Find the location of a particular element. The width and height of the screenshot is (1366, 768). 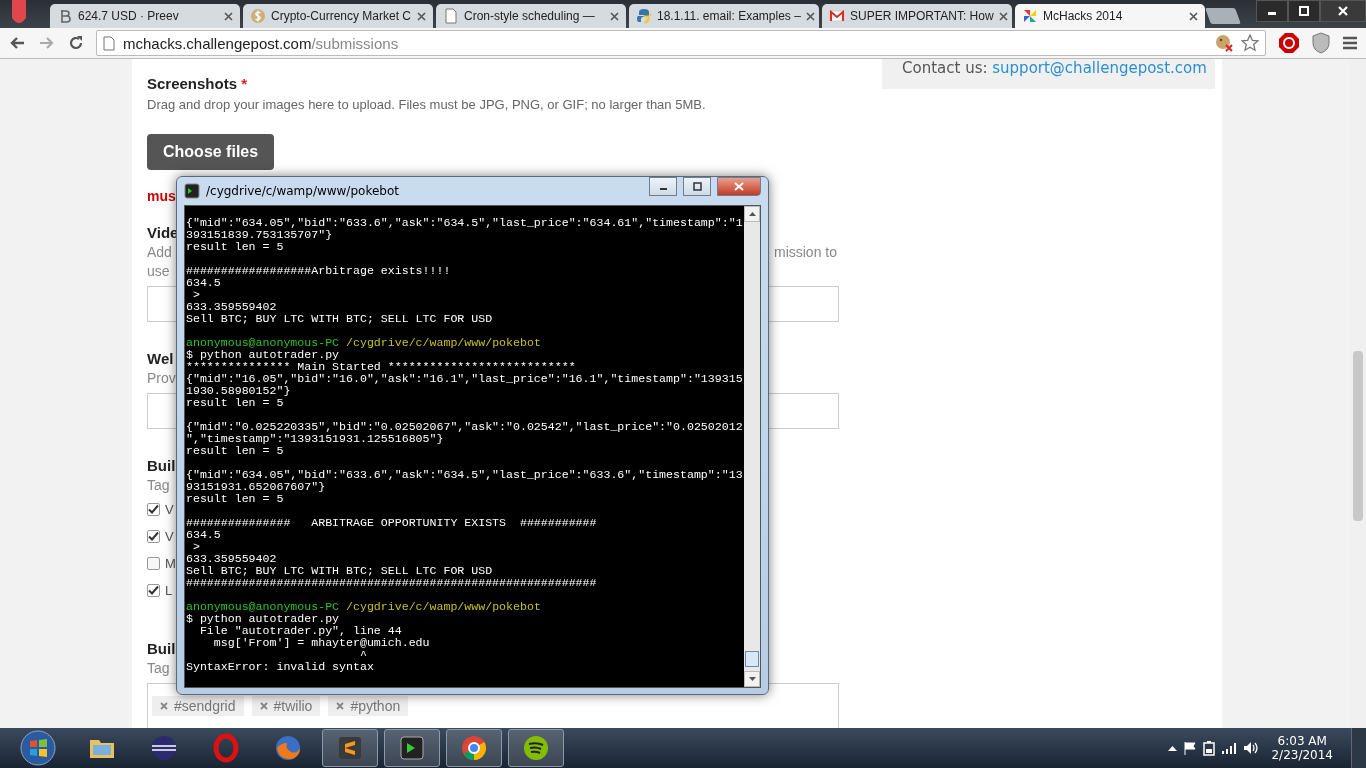

url-host: mchacks.challengepost.com is located at coordinates (217, 43).